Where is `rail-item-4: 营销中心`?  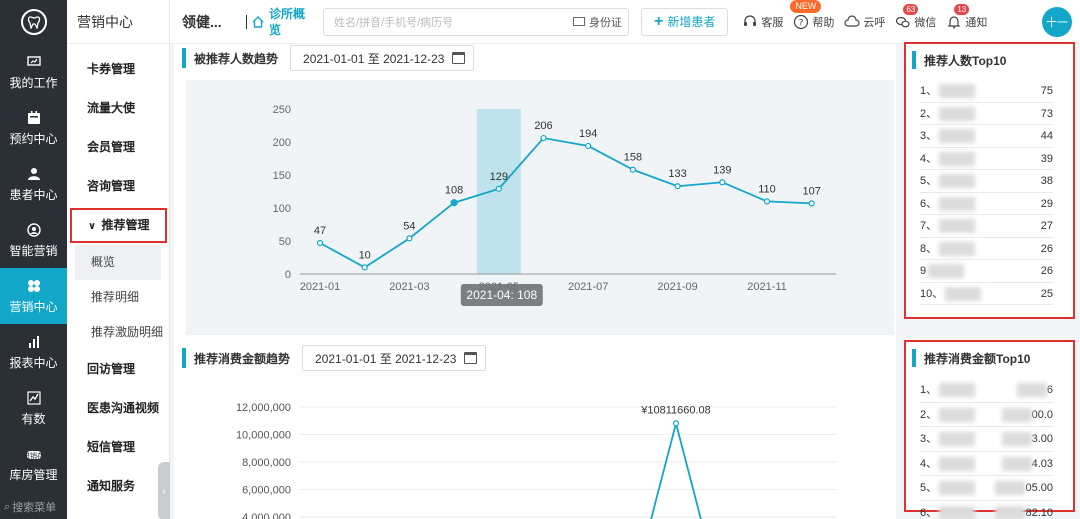
rail-item-4: 营销中心 is located at coordinates (33, 296).